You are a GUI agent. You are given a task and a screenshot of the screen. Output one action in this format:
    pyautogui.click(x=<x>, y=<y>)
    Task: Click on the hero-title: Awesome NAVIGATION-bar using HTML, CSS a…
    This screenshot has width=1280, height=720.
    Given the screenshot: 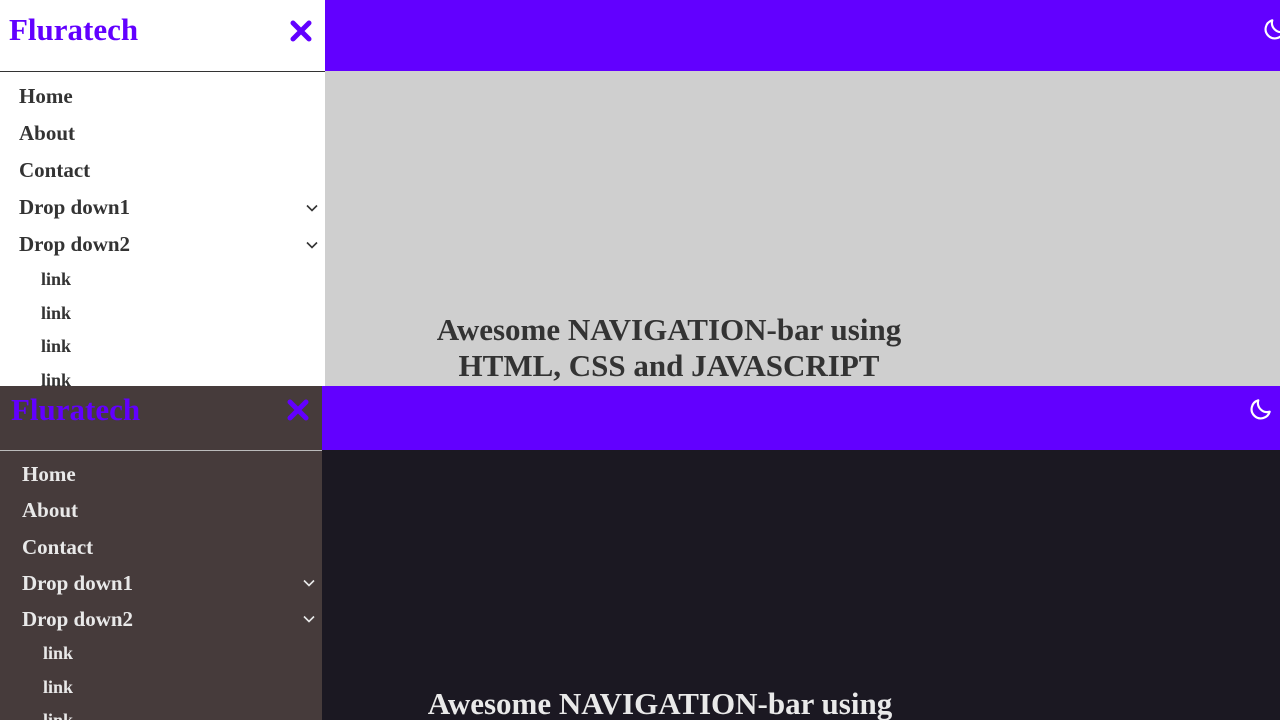 What is the action you would take?
    pyautogui.click(x=669, y=348)
    